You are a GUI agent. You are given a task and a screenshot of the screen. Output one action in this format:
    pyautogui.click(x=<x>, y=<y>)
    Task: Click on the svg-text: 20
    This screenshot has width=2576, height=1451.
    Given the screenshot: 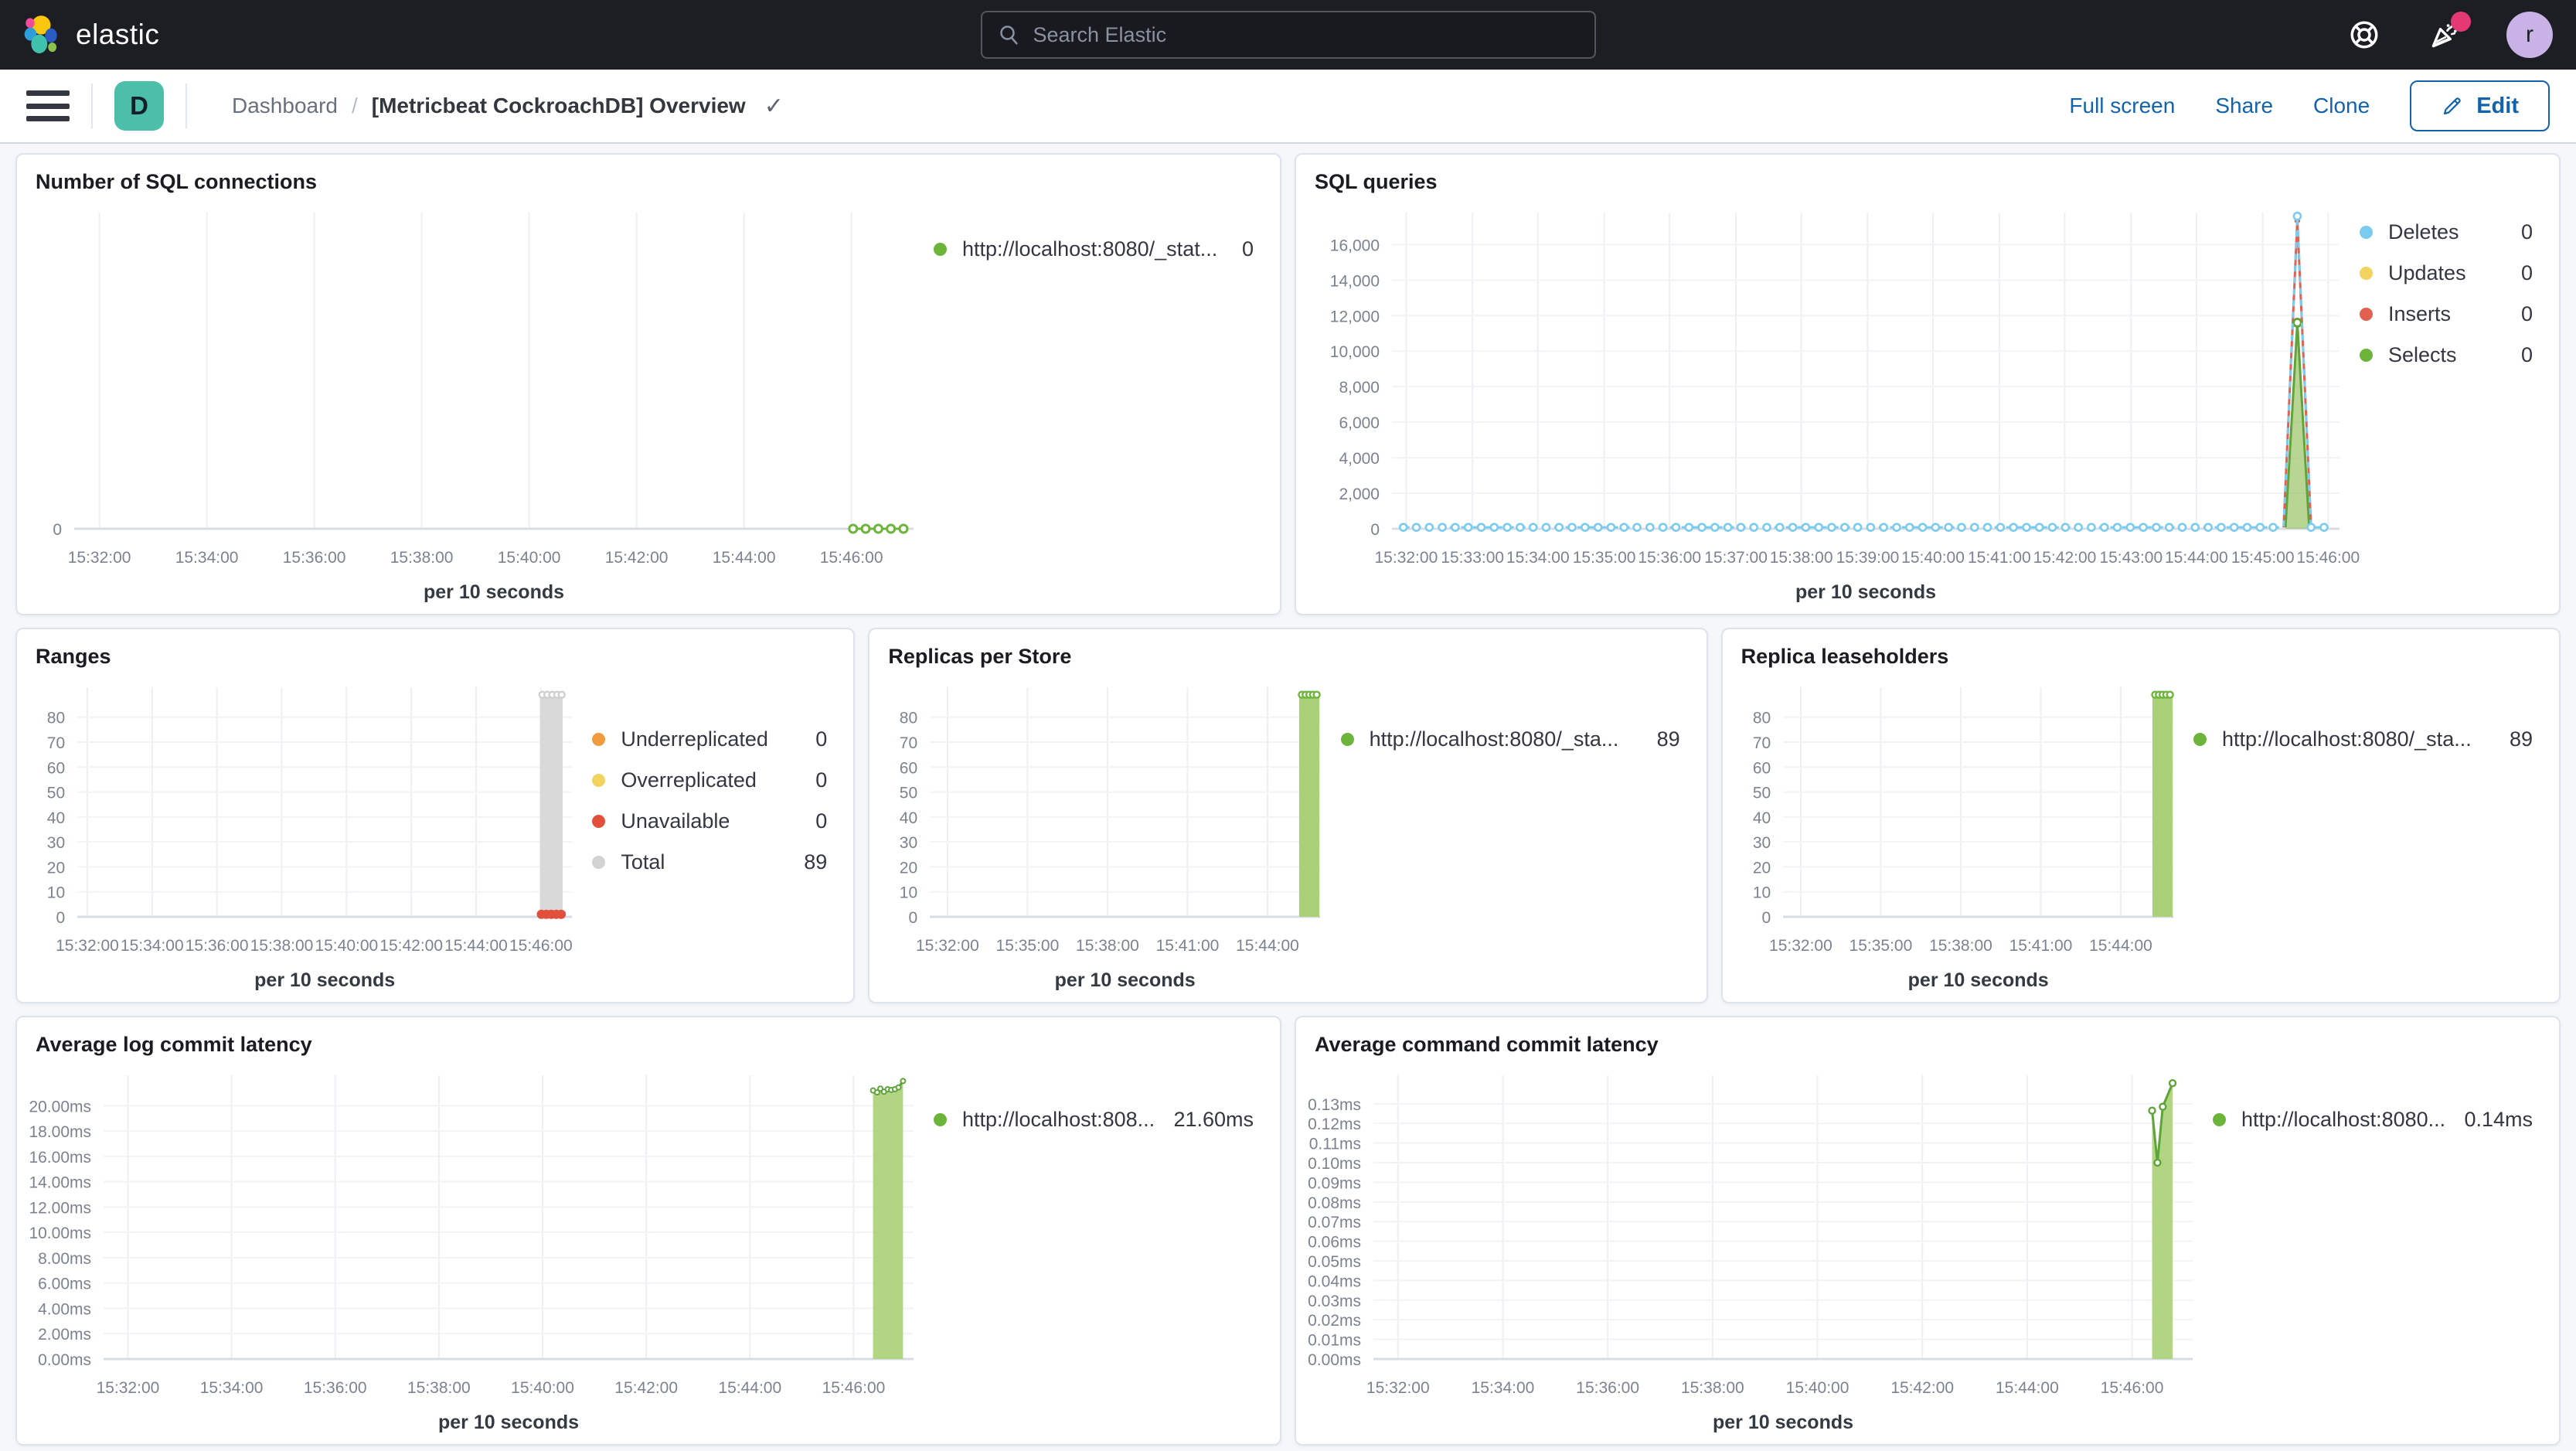 What is the action you would take?
    pyautogui.click(x=908, y=868)
    